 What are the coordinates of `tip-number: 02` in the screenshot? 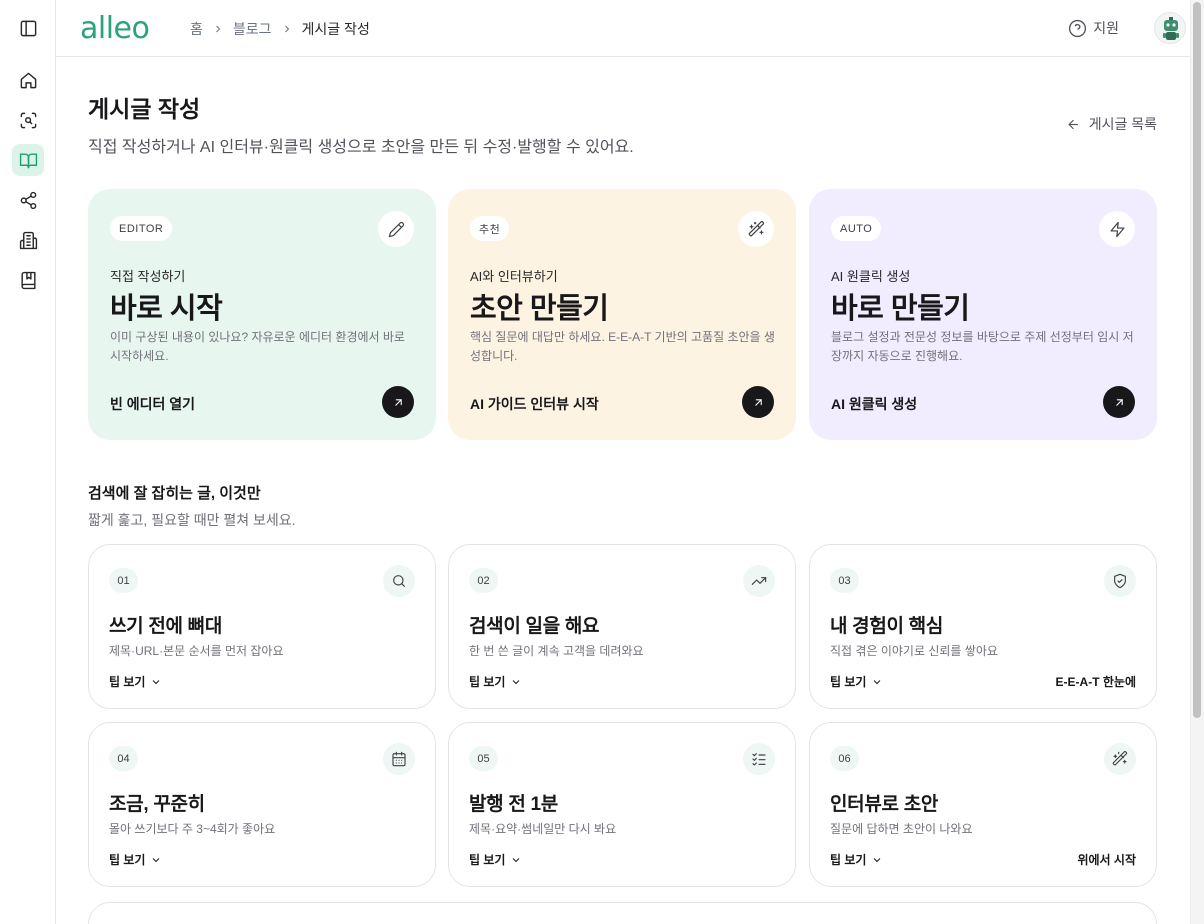 It's located at (483, 580).